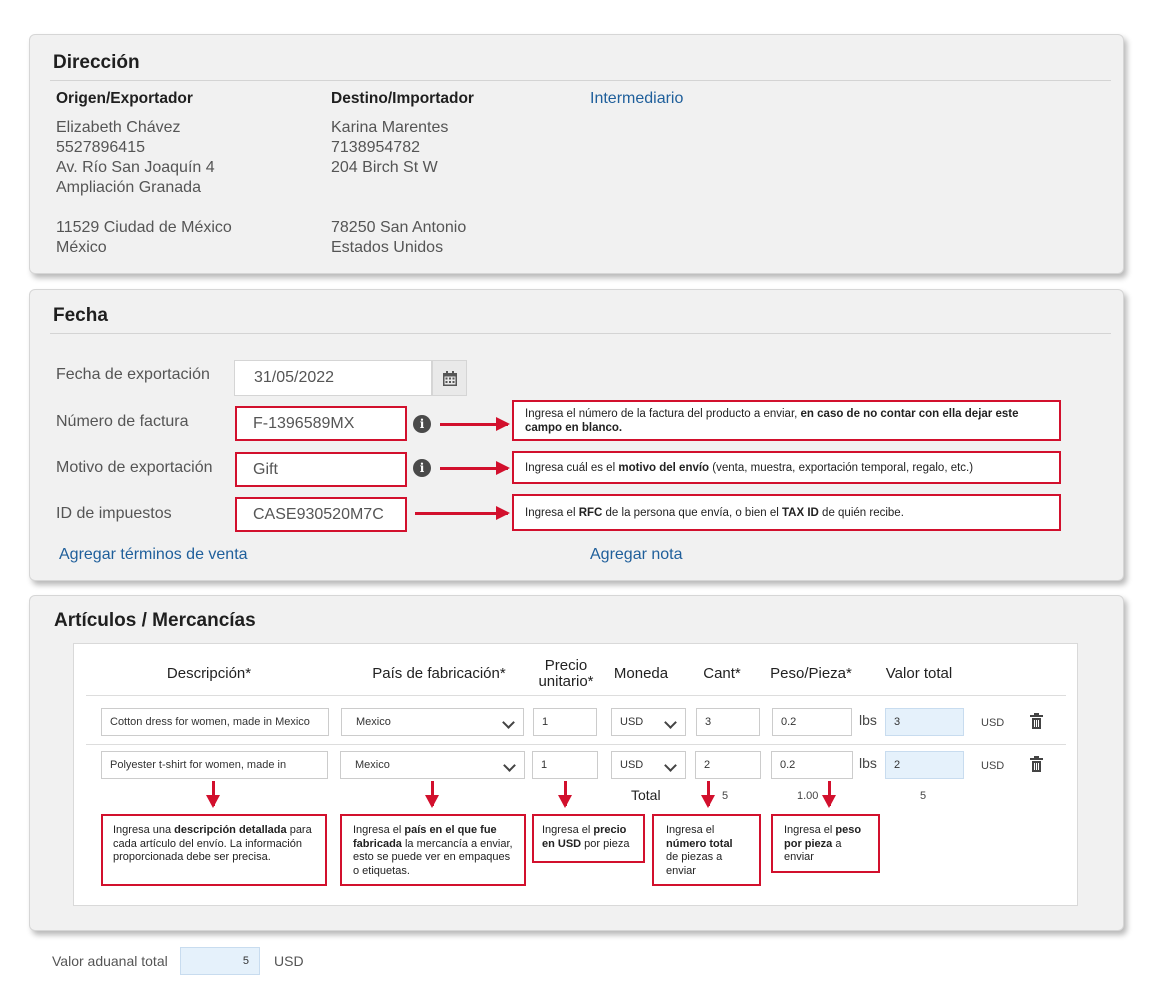  I want to click on row1-description-input: Cotton dress for women, made in Mexico, so click(215, 722).